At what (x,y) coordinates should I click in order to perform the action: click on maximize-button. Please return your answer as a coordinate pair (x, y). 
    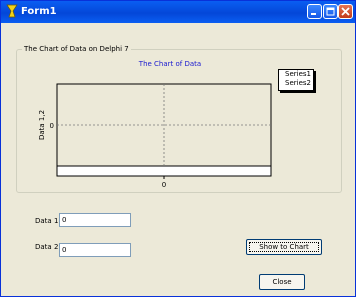
    Looking at the image, I should click on (330, 11).